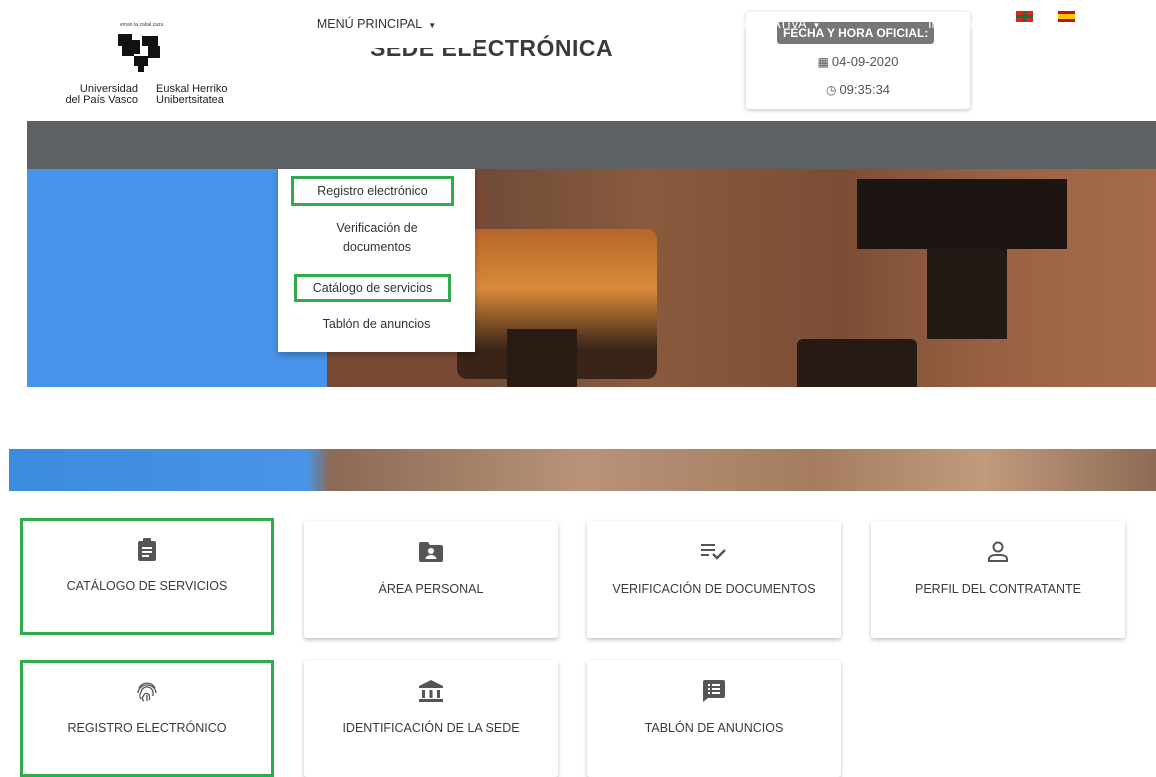  What do you see at coordinates (147, 550) in the screenshot?
I see `clipboard-icon` at bounding box center [147, 550].